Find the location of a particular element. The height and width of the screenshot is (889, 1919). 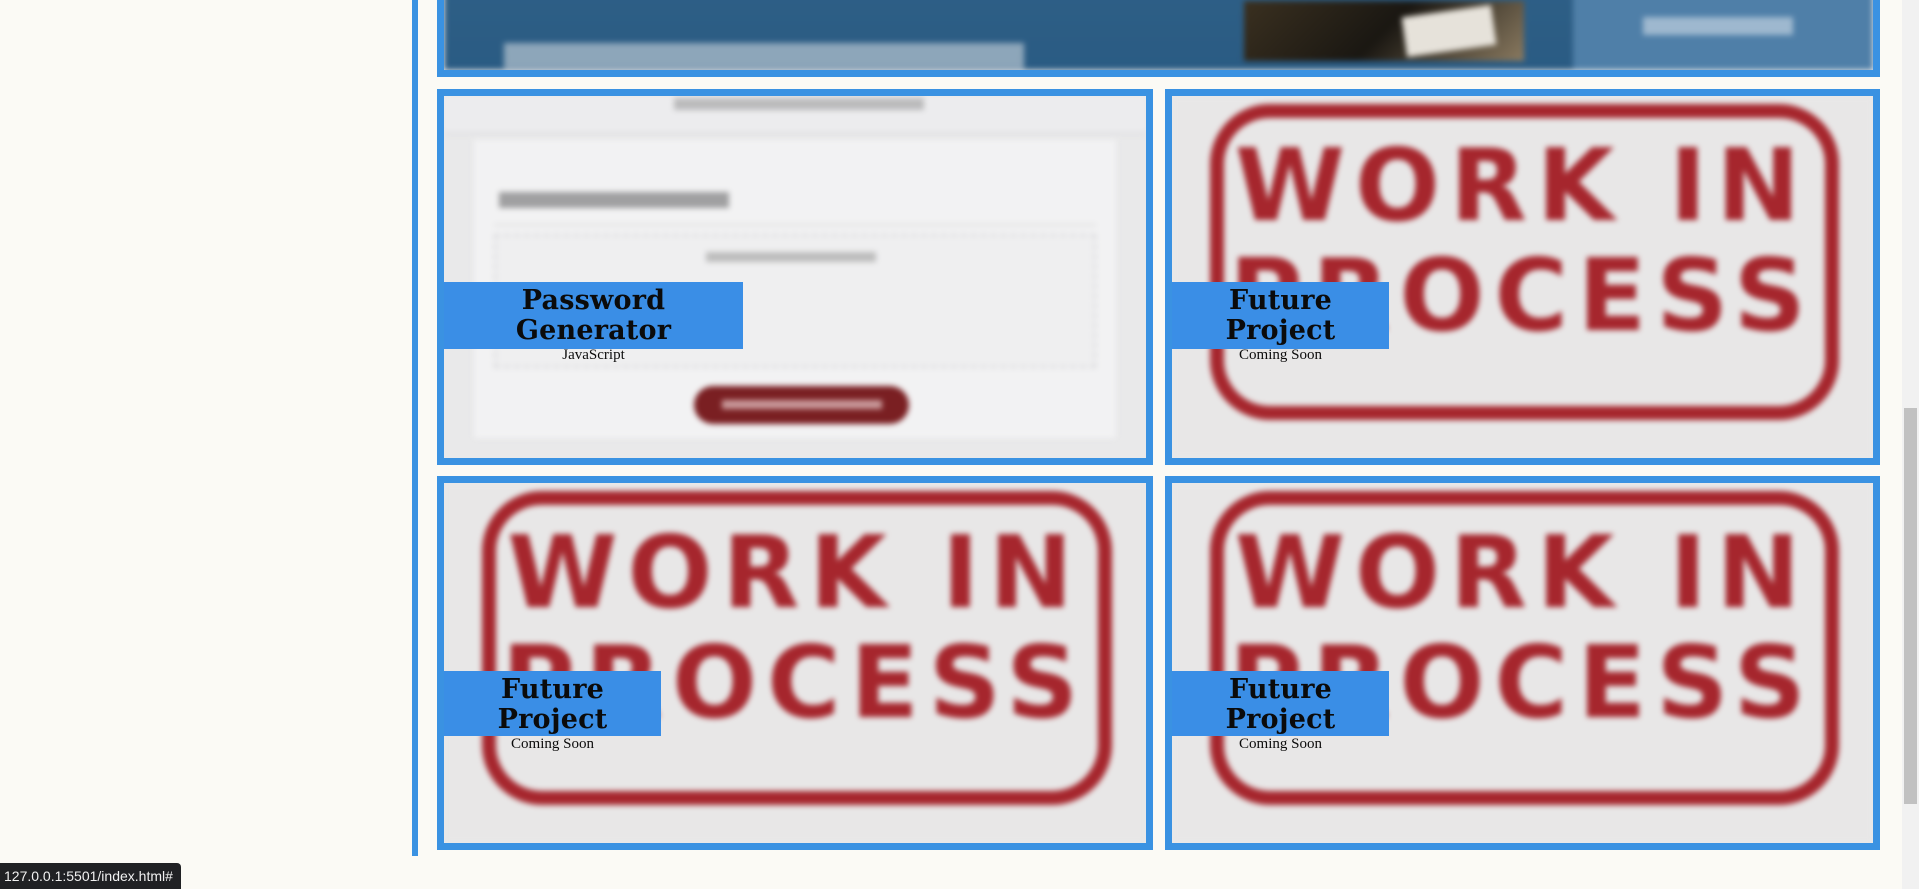

featured-side-panel is located at coordinates (1723, 35).